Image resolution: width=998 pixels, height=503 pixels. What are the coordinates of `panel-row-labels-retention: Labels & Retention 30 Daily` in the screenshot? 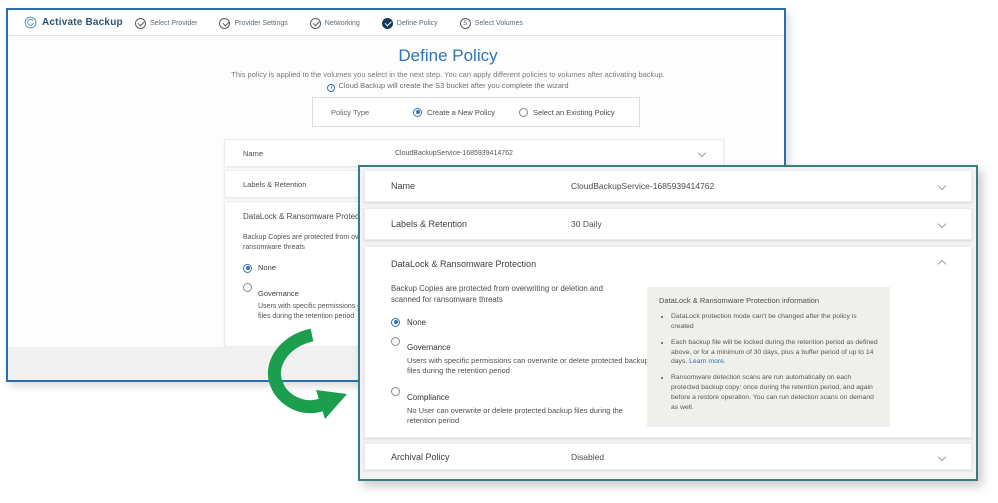 It's located at (668, 224).